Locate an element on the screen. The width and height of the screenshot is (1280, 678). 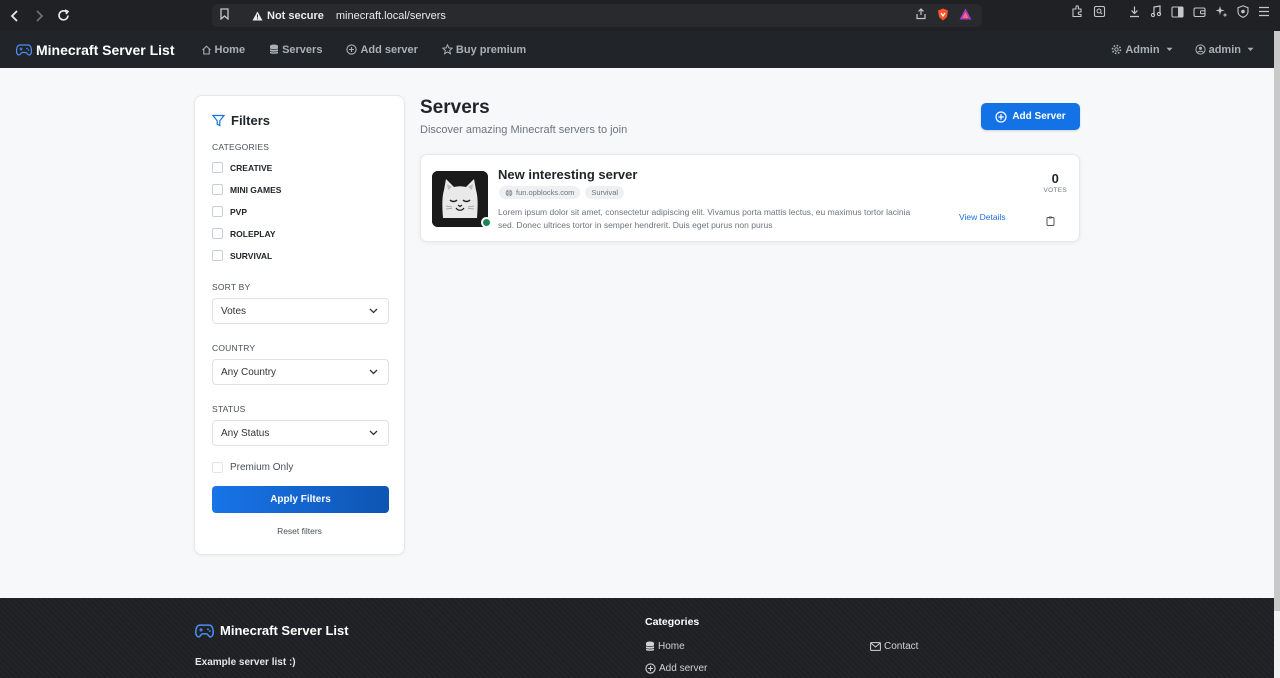
leo-ai-icon is located at coordinates (1221, 13).